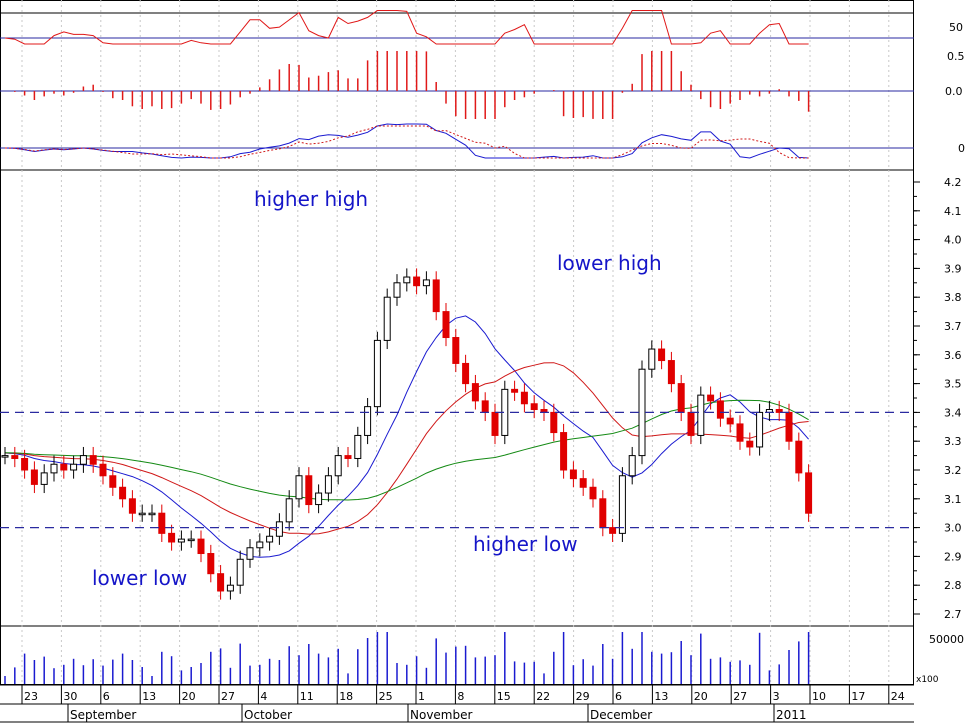  What do you see at coordinates (956, 27) in the screenshot?
I see `oscillator-ref-label: 50` at bounding box center [956, 27].